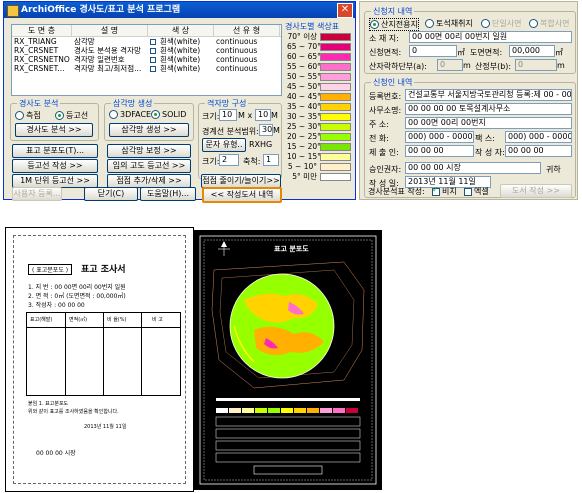 The image size is (582, 493). I want to click on report-writer-button: << 작성도서 내역, so click(242, 195).